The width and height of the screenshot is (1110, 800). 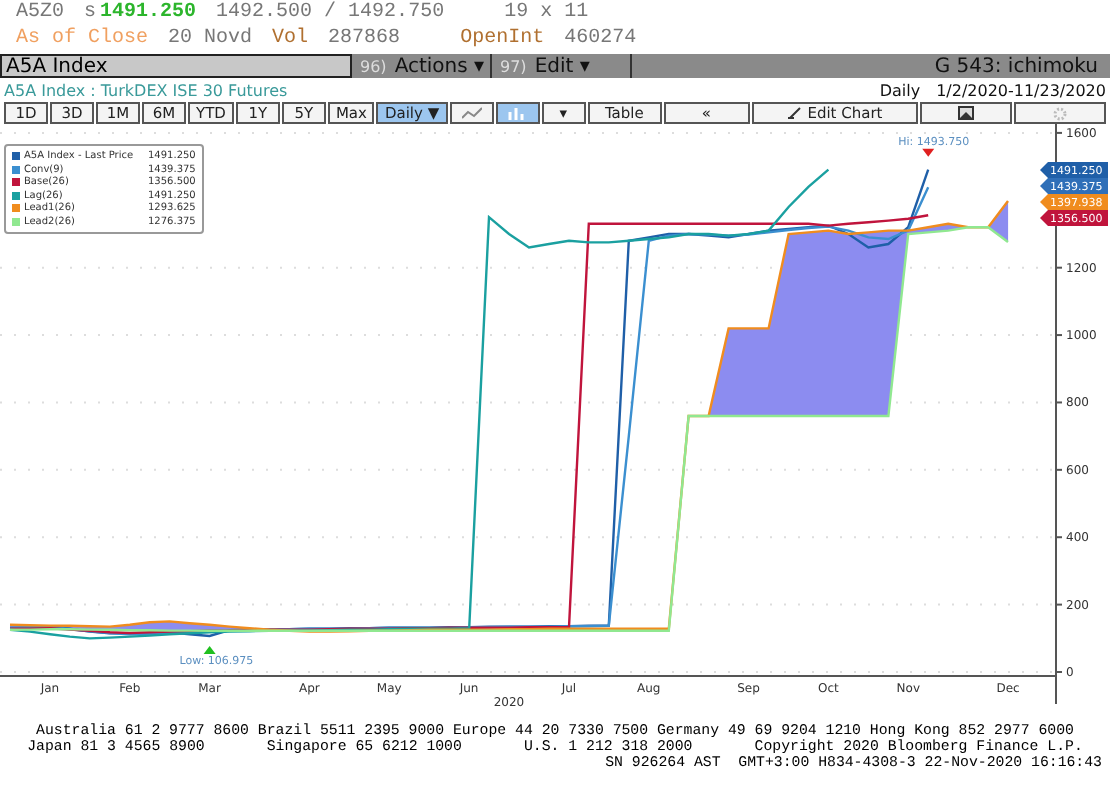 What do you see at coordinates (546, 13) in the screenshot?
I see `trade-size: 19 x 11` at bounding box center [546, 13].